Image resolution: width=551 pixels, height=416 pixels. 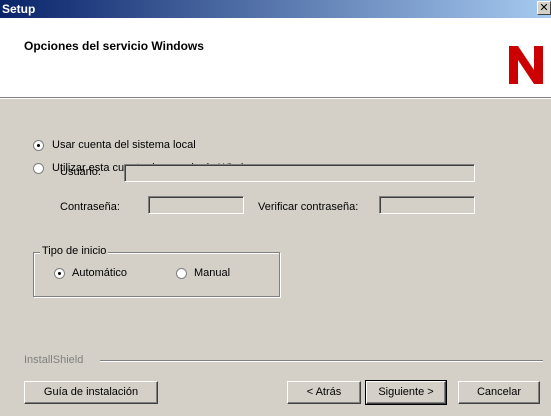 I want to click on next-button: Siguiente >, so click(x=406, y=392).